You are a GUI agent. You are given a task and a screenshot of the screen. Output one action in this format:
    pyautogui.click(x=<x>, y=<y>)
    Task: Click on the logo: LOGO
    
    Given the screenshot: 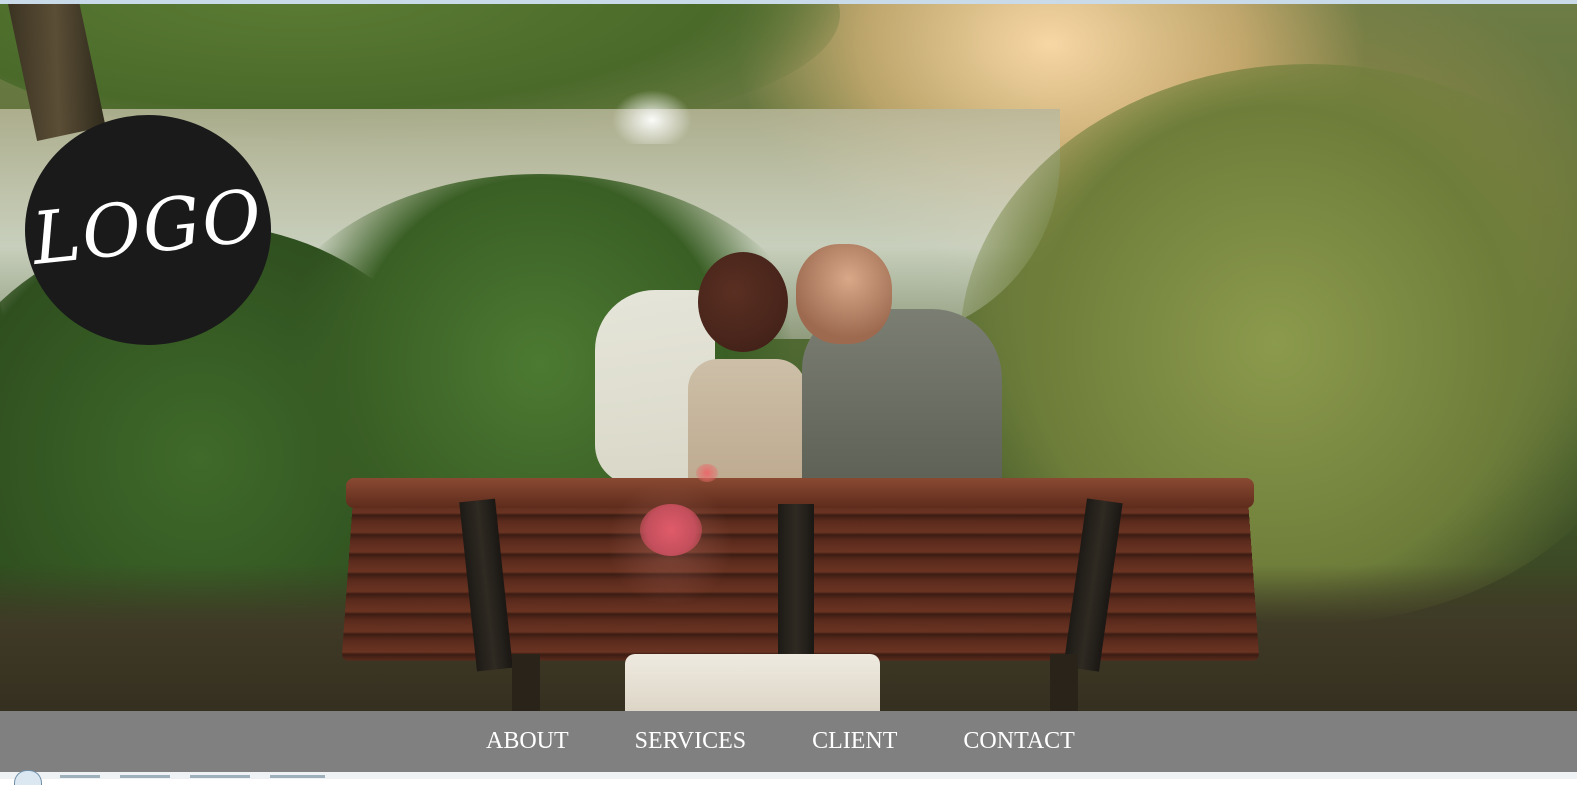 What is the action you would take?
    pyautogui.click(x=148, y=230)
    